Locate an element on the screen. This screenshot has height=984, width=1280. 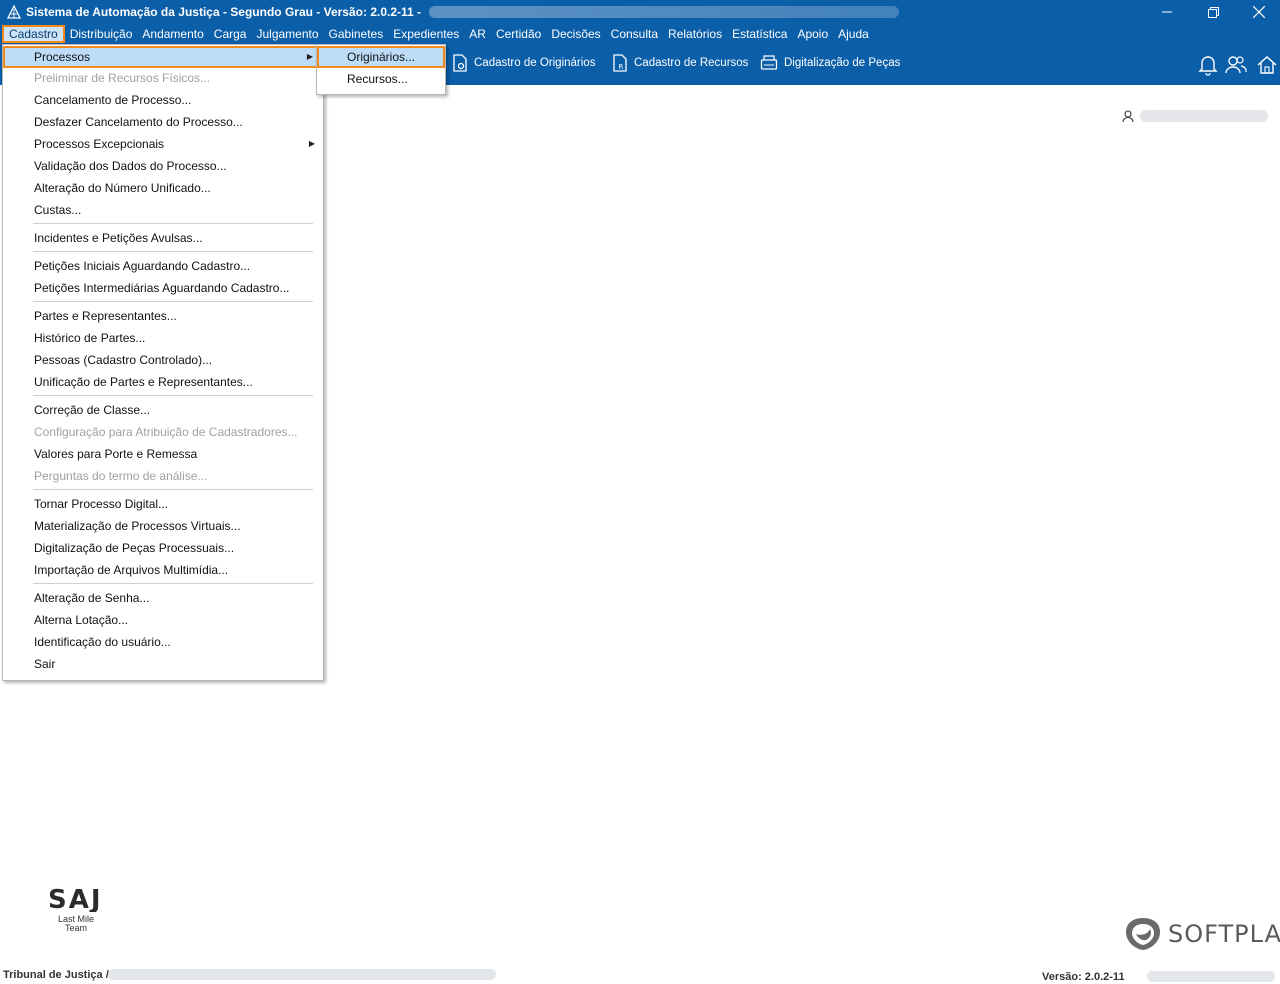
bell-icon is located at coordinates (1208, 66).